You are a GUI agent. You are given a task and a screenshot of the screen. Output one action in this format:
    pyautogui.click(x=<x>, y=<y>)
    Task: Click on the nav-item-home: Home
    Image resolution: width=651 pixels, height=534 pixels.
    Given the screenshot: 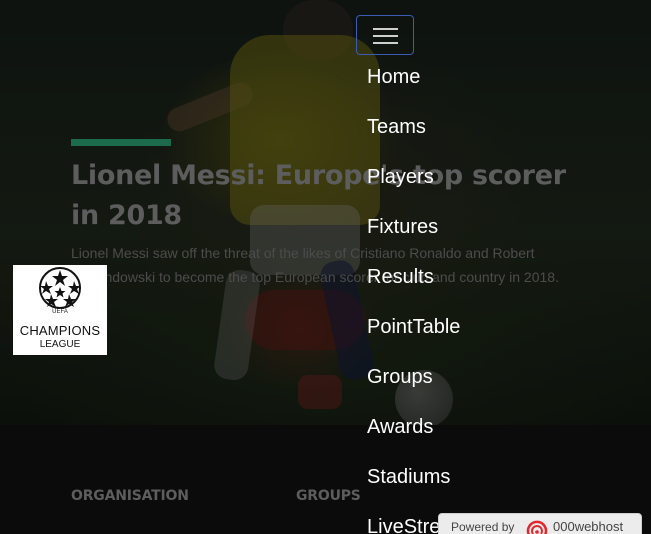 What is the action you would take?
    pyautogui.click(x=393, y=77)
    